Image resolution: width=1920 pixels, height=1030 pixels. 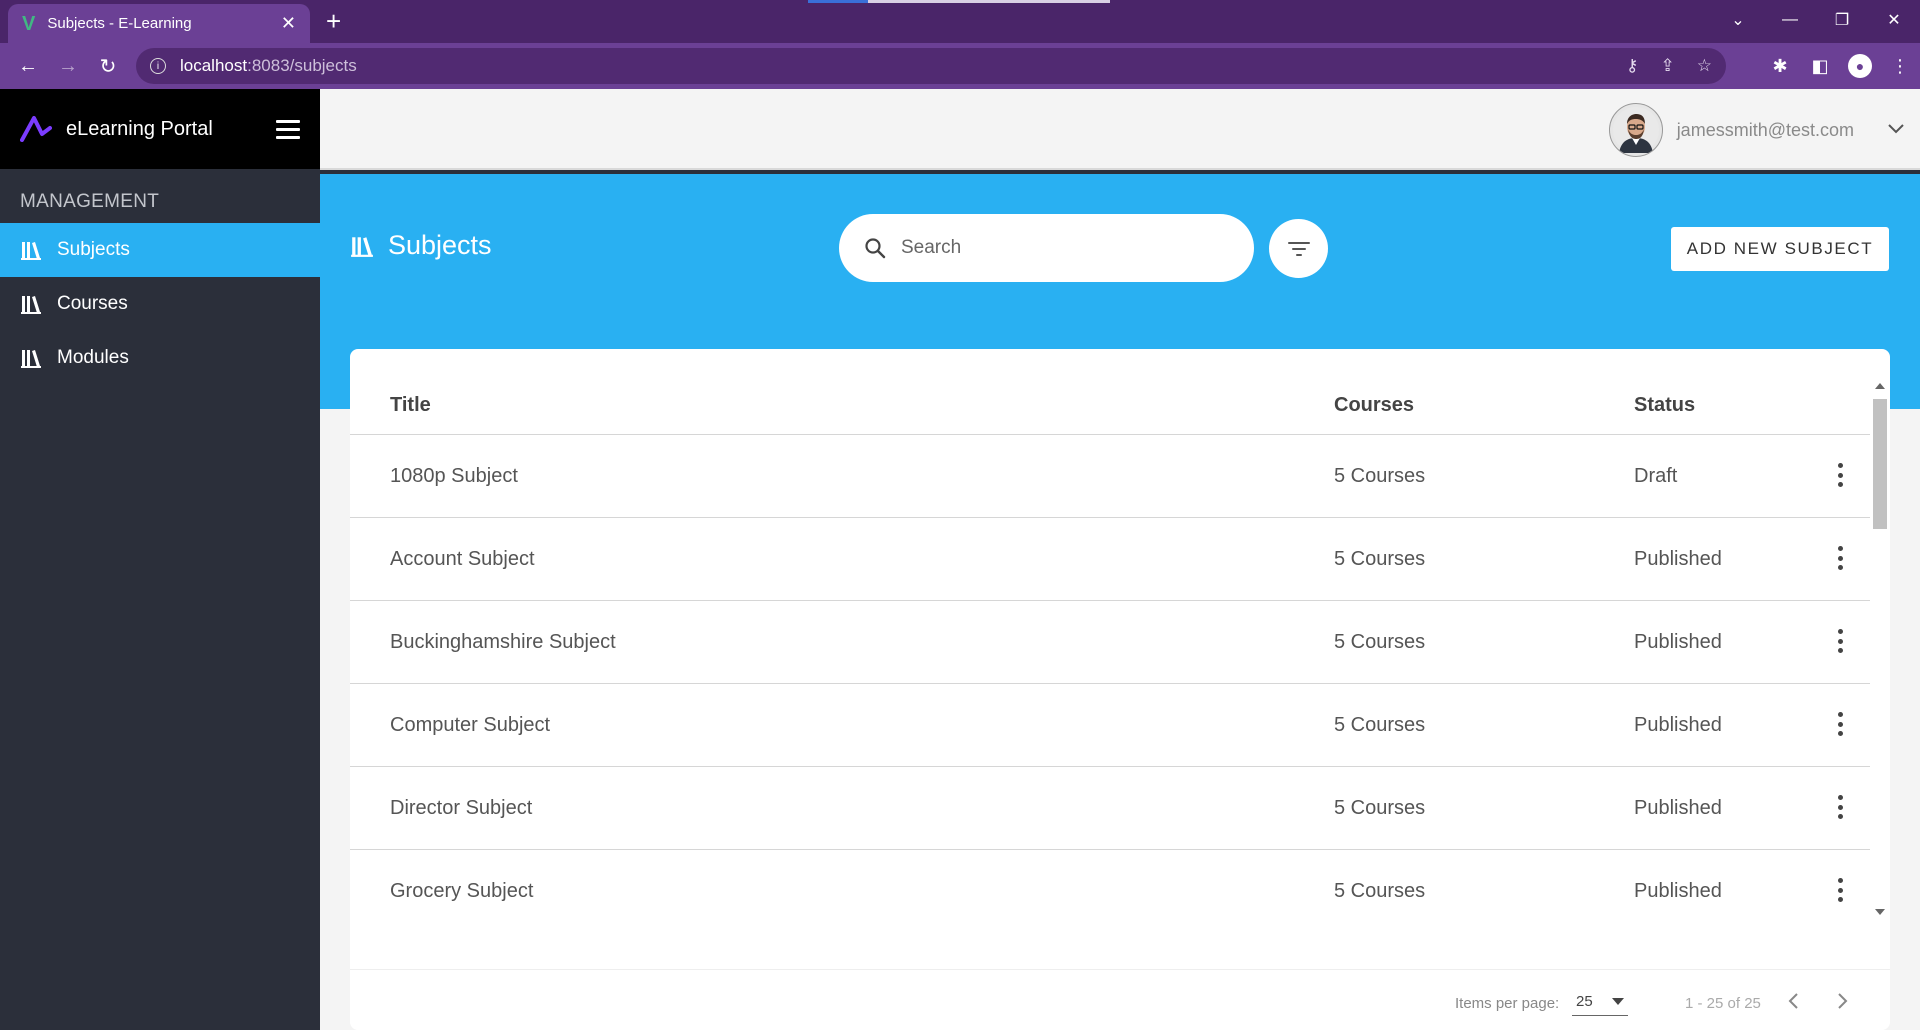 I want to click on previous-page-button, so click(x=1793, y=1001).